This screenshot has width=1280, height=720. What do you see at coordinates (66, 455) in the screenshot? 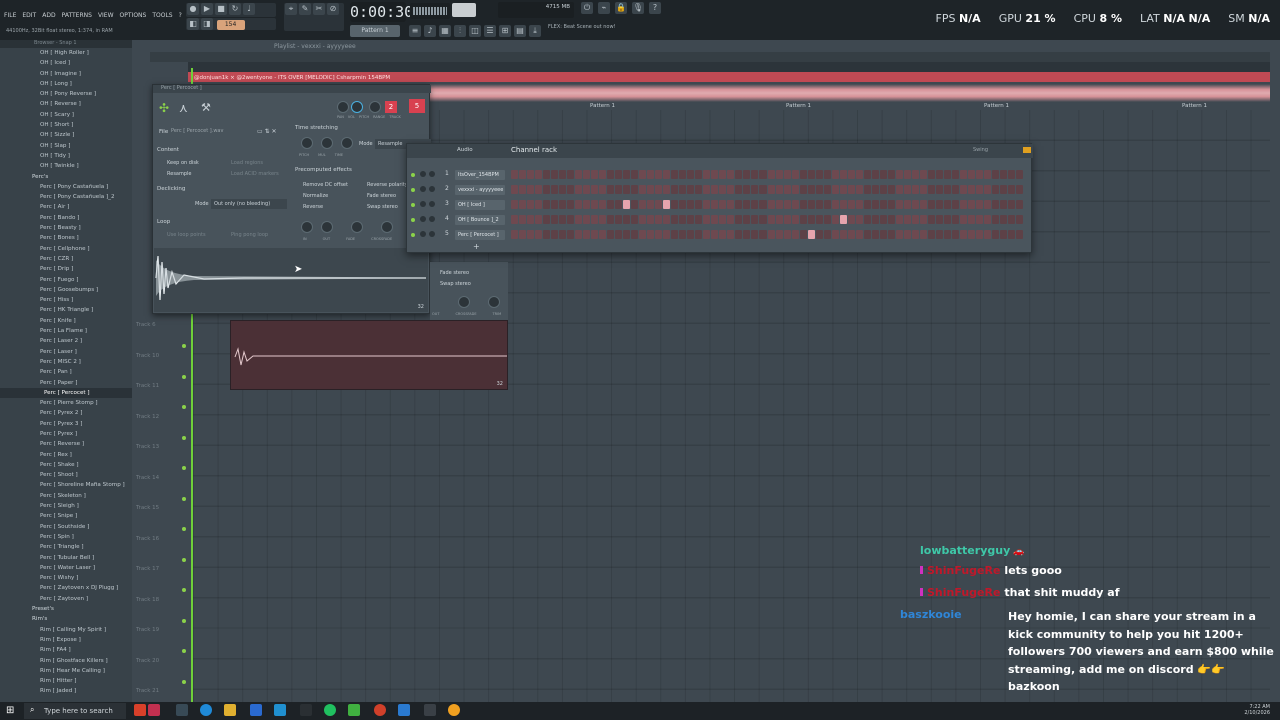
I see `browser-item: Perc [ Rex ]` at bounding box center [66, 455].